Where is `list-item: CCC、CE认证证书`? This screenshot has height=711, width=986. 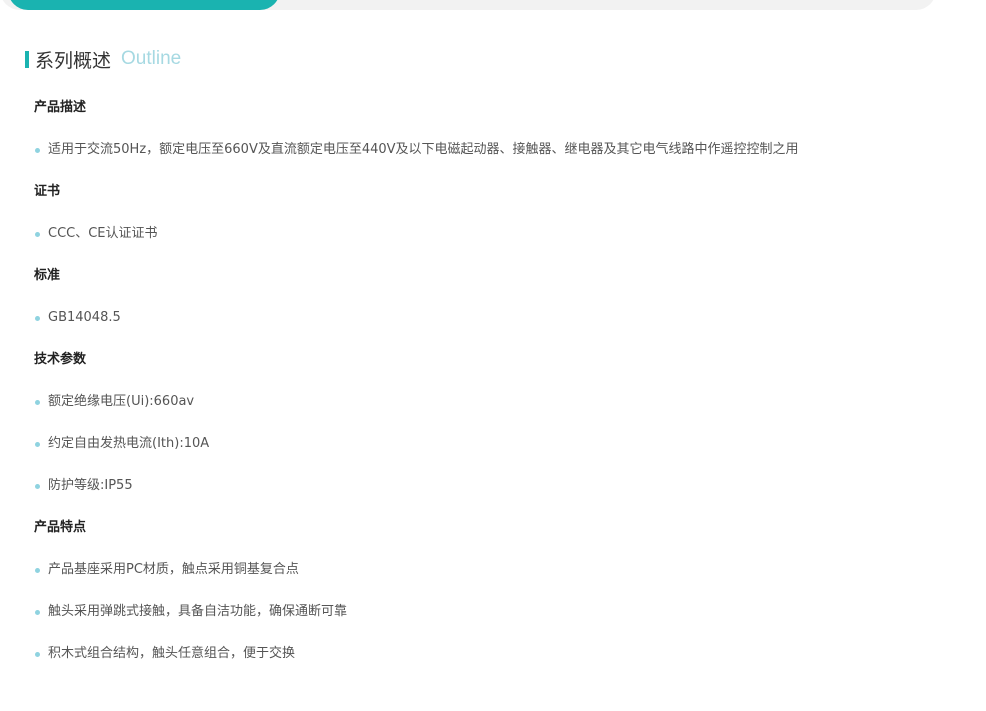 list-item: CCC、CE认证证书 is located at coordinates (494, 234).